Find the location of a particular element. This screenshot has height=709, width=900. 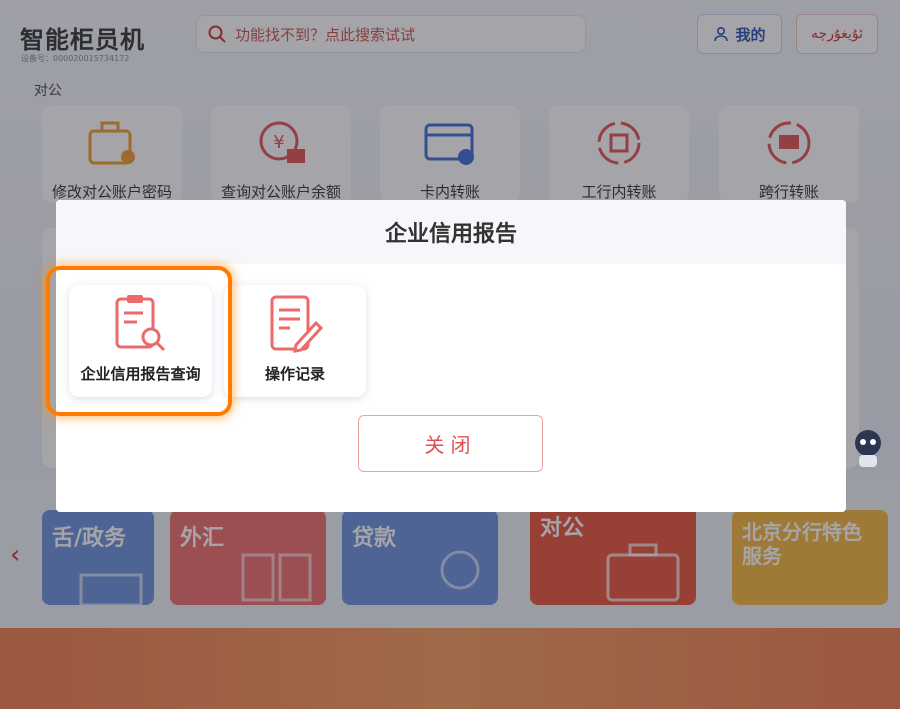

close-label: 关闭 is located at coordinates (450, 445).